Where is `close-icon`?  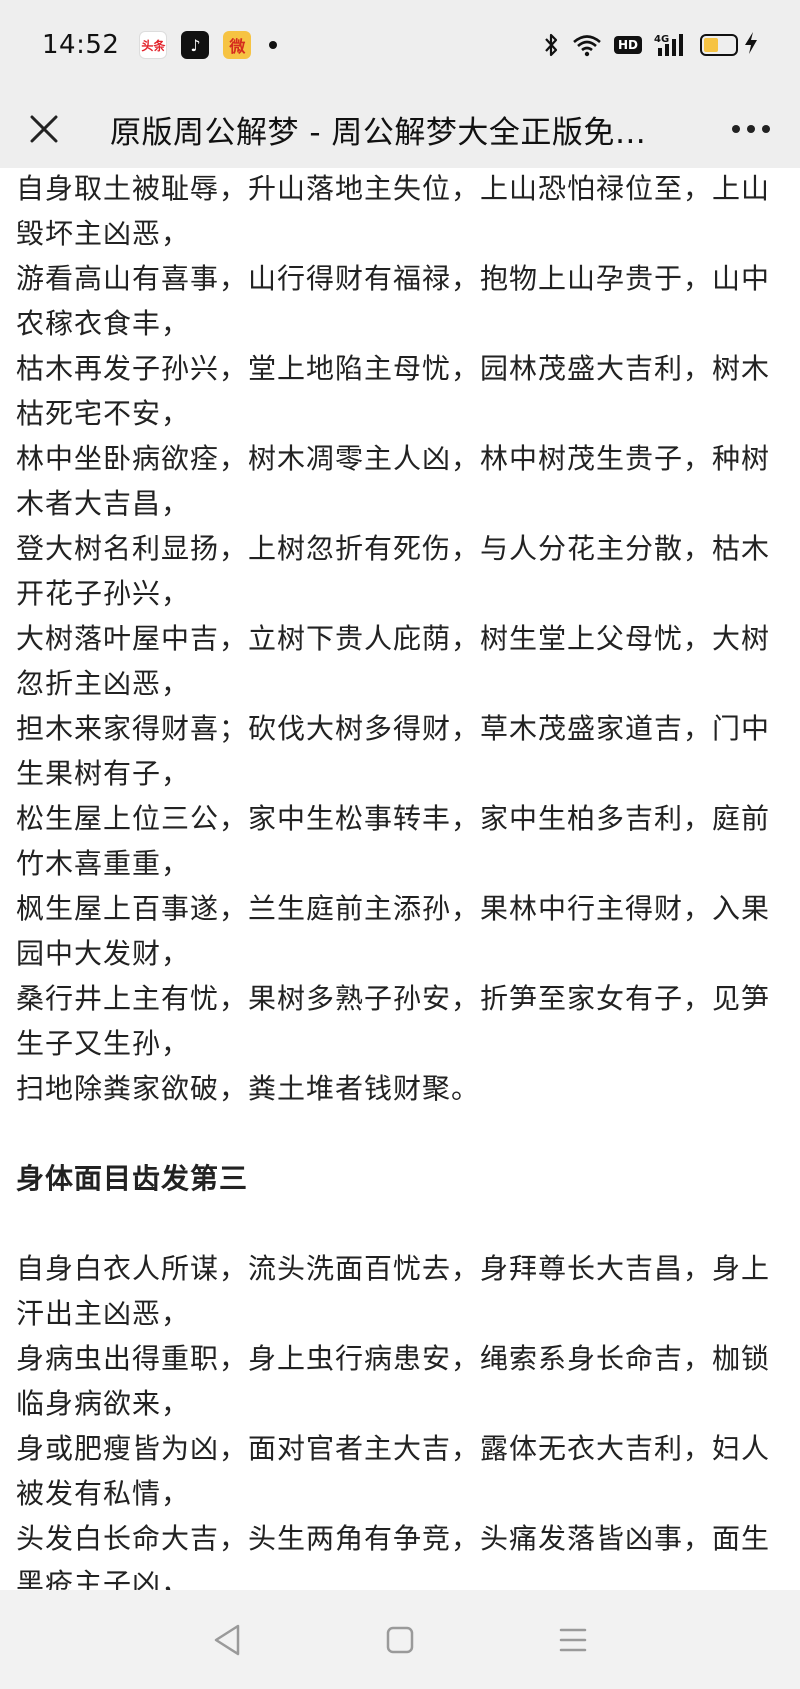
close-icon is located at coordinates (44, 129).